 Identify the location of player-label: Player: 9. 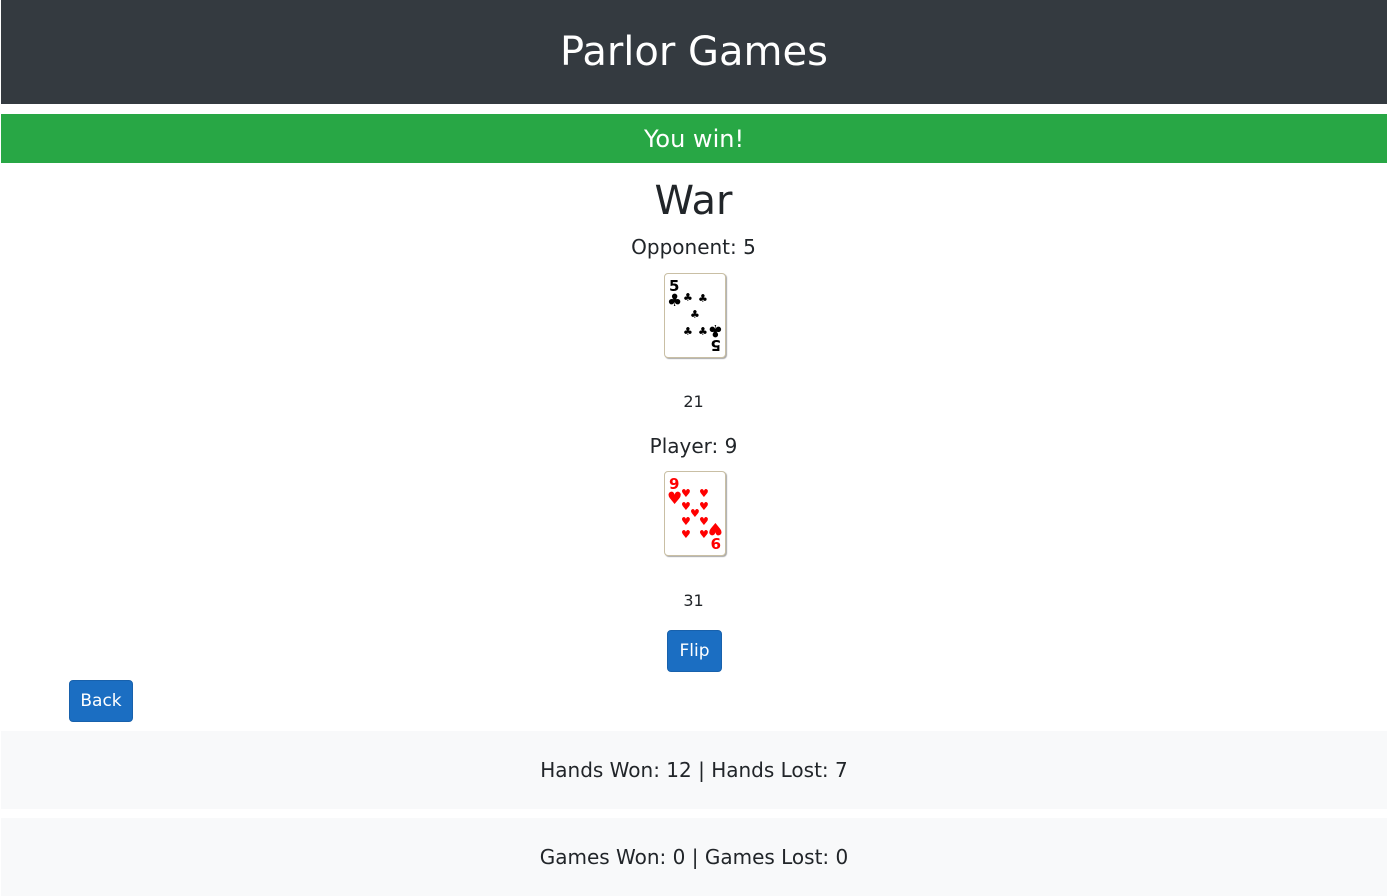
(693, 446).